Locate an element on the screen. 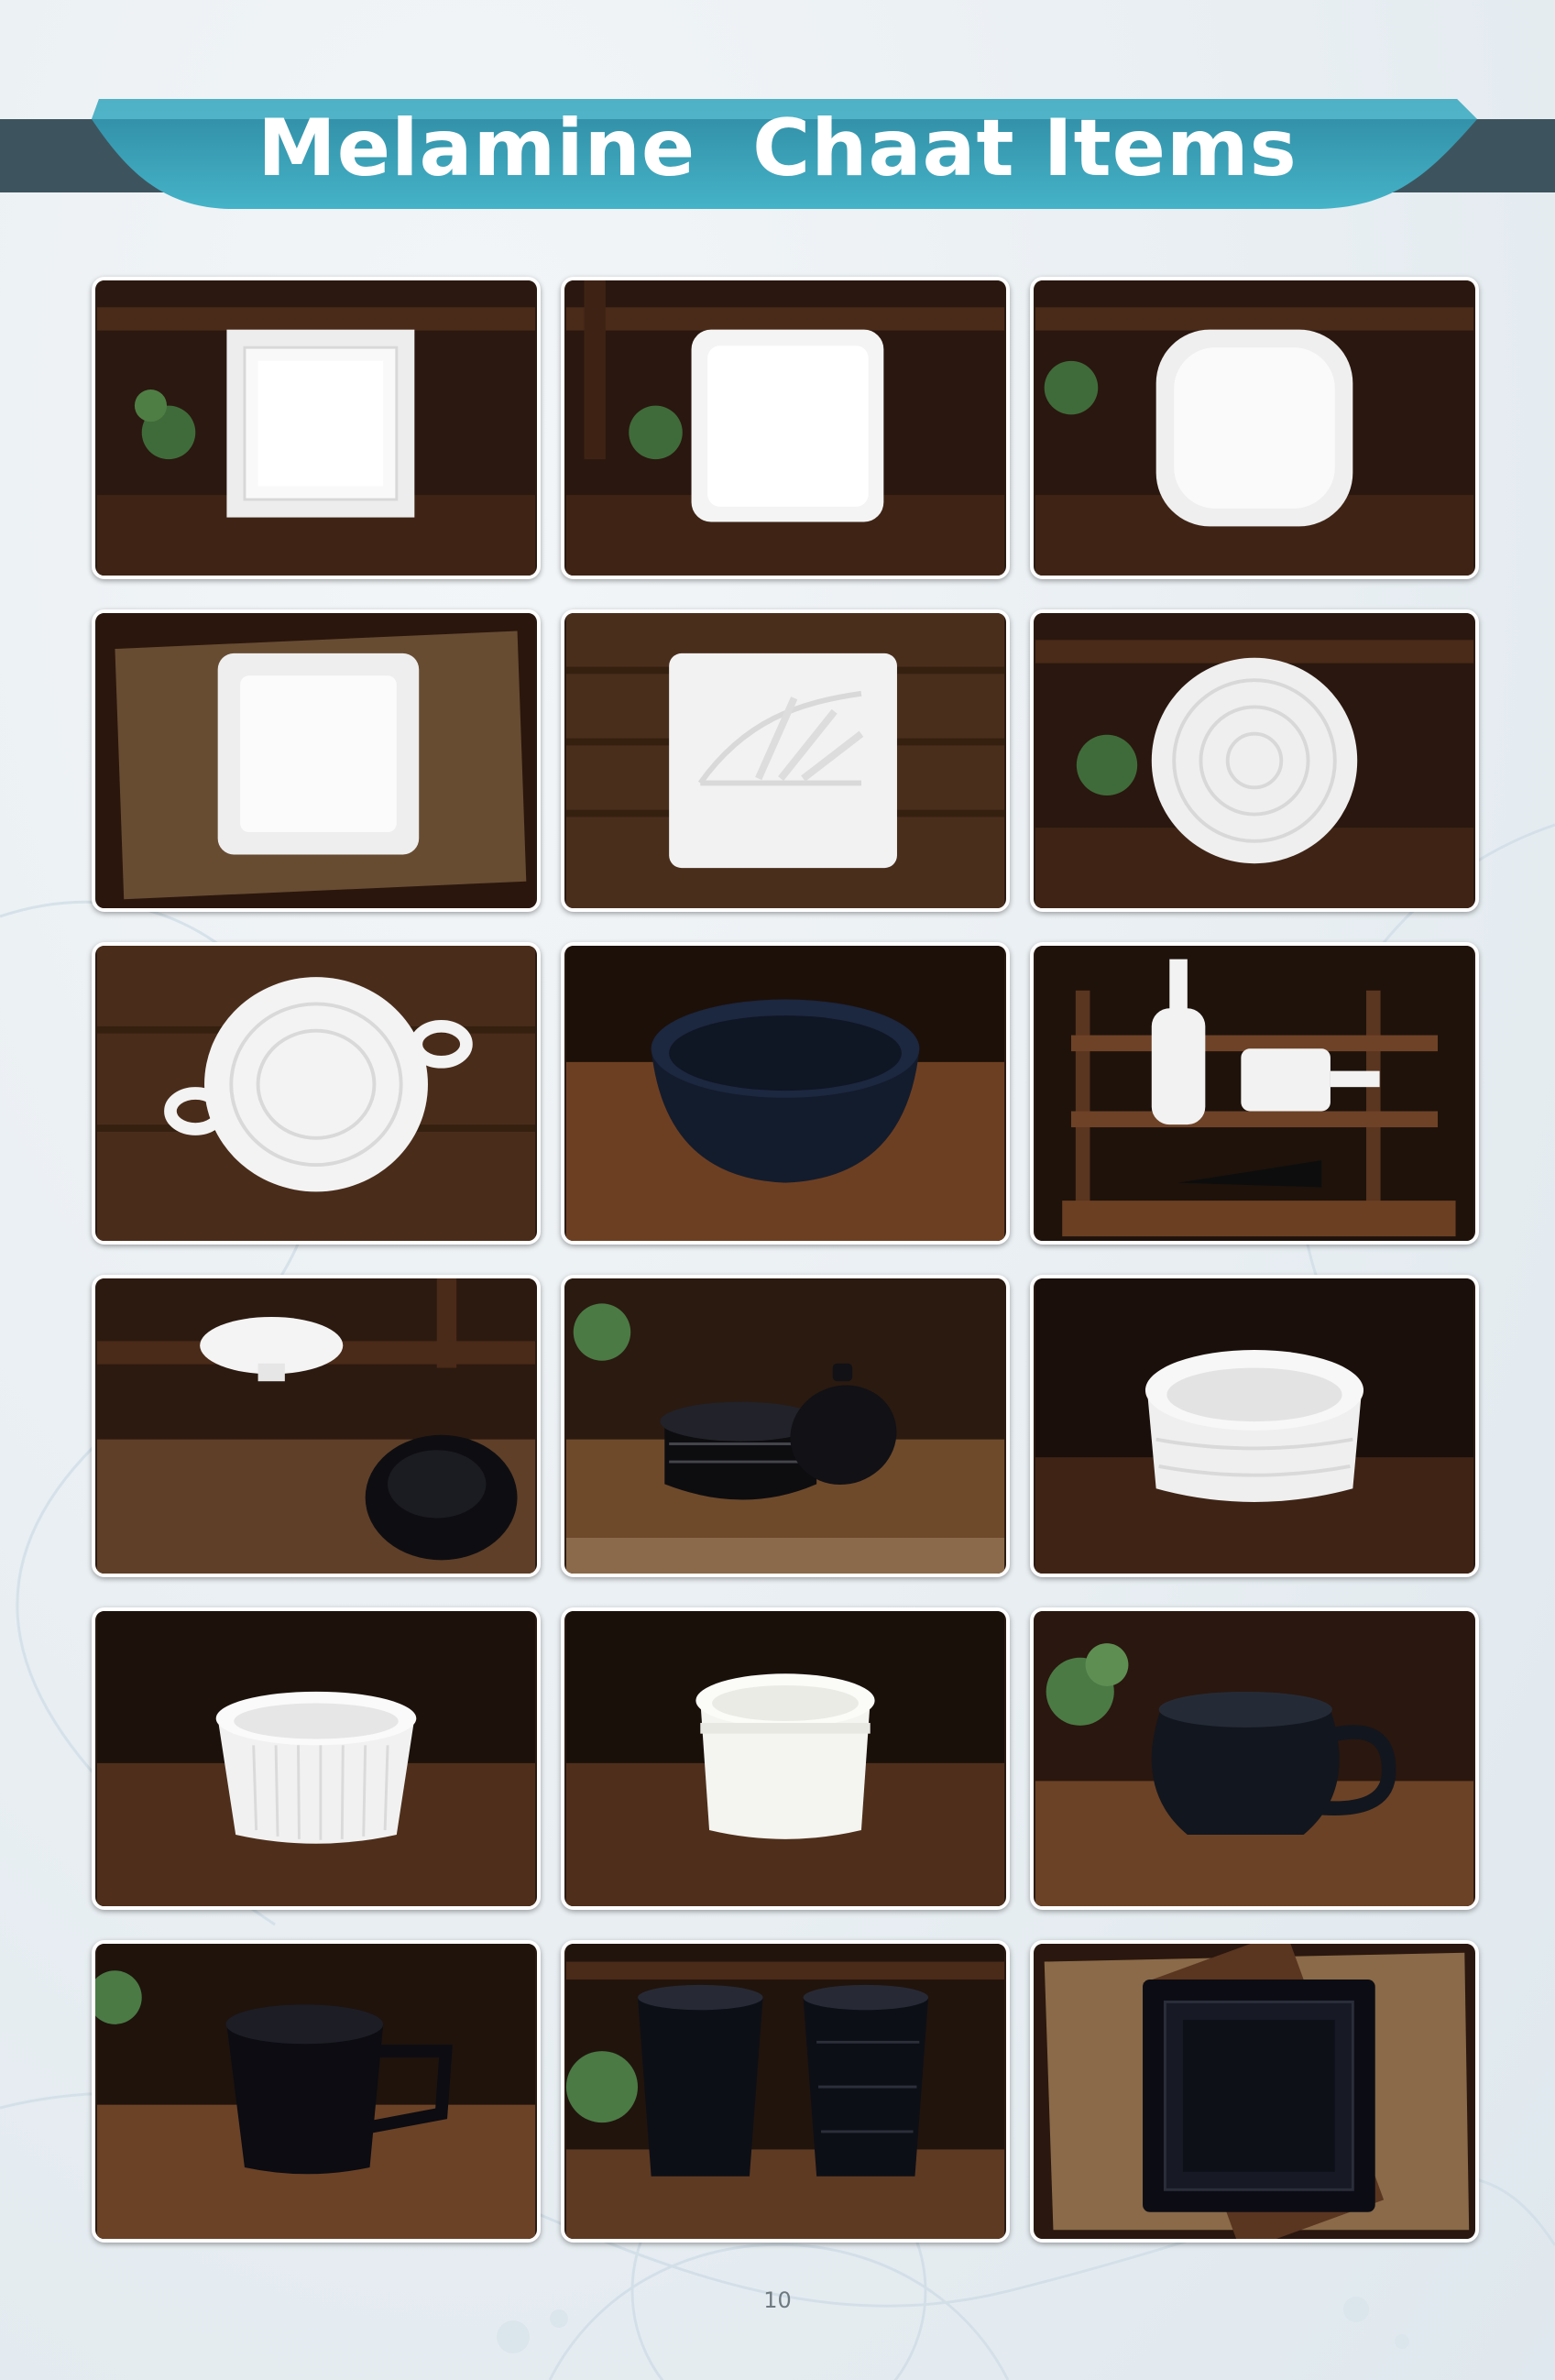 This screenshot has height=2380, width=1555. page-title: Melamine Chaat Items is located at coordinates (778, 148).